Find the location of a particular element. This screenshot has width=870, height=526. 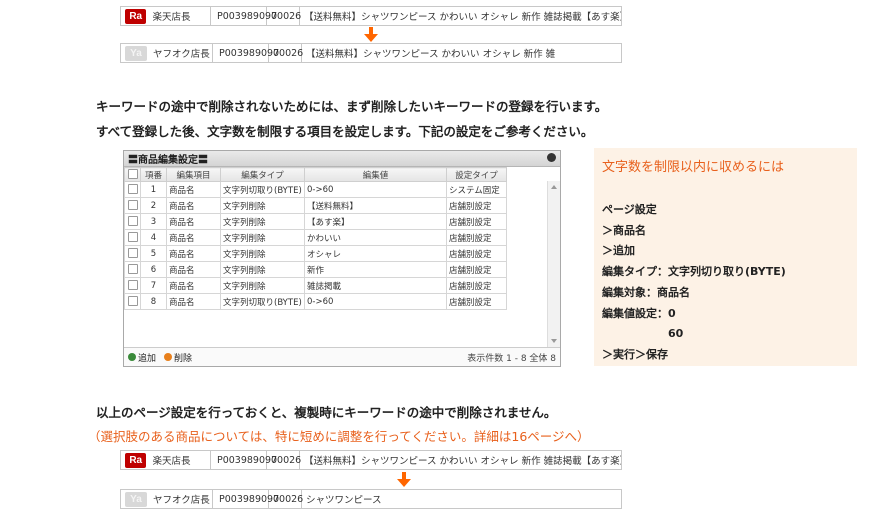

table-row: 8 商品名 文字列切取り(BYTE) 0->60 店舗別設定 is located at coordinates (315, 301).